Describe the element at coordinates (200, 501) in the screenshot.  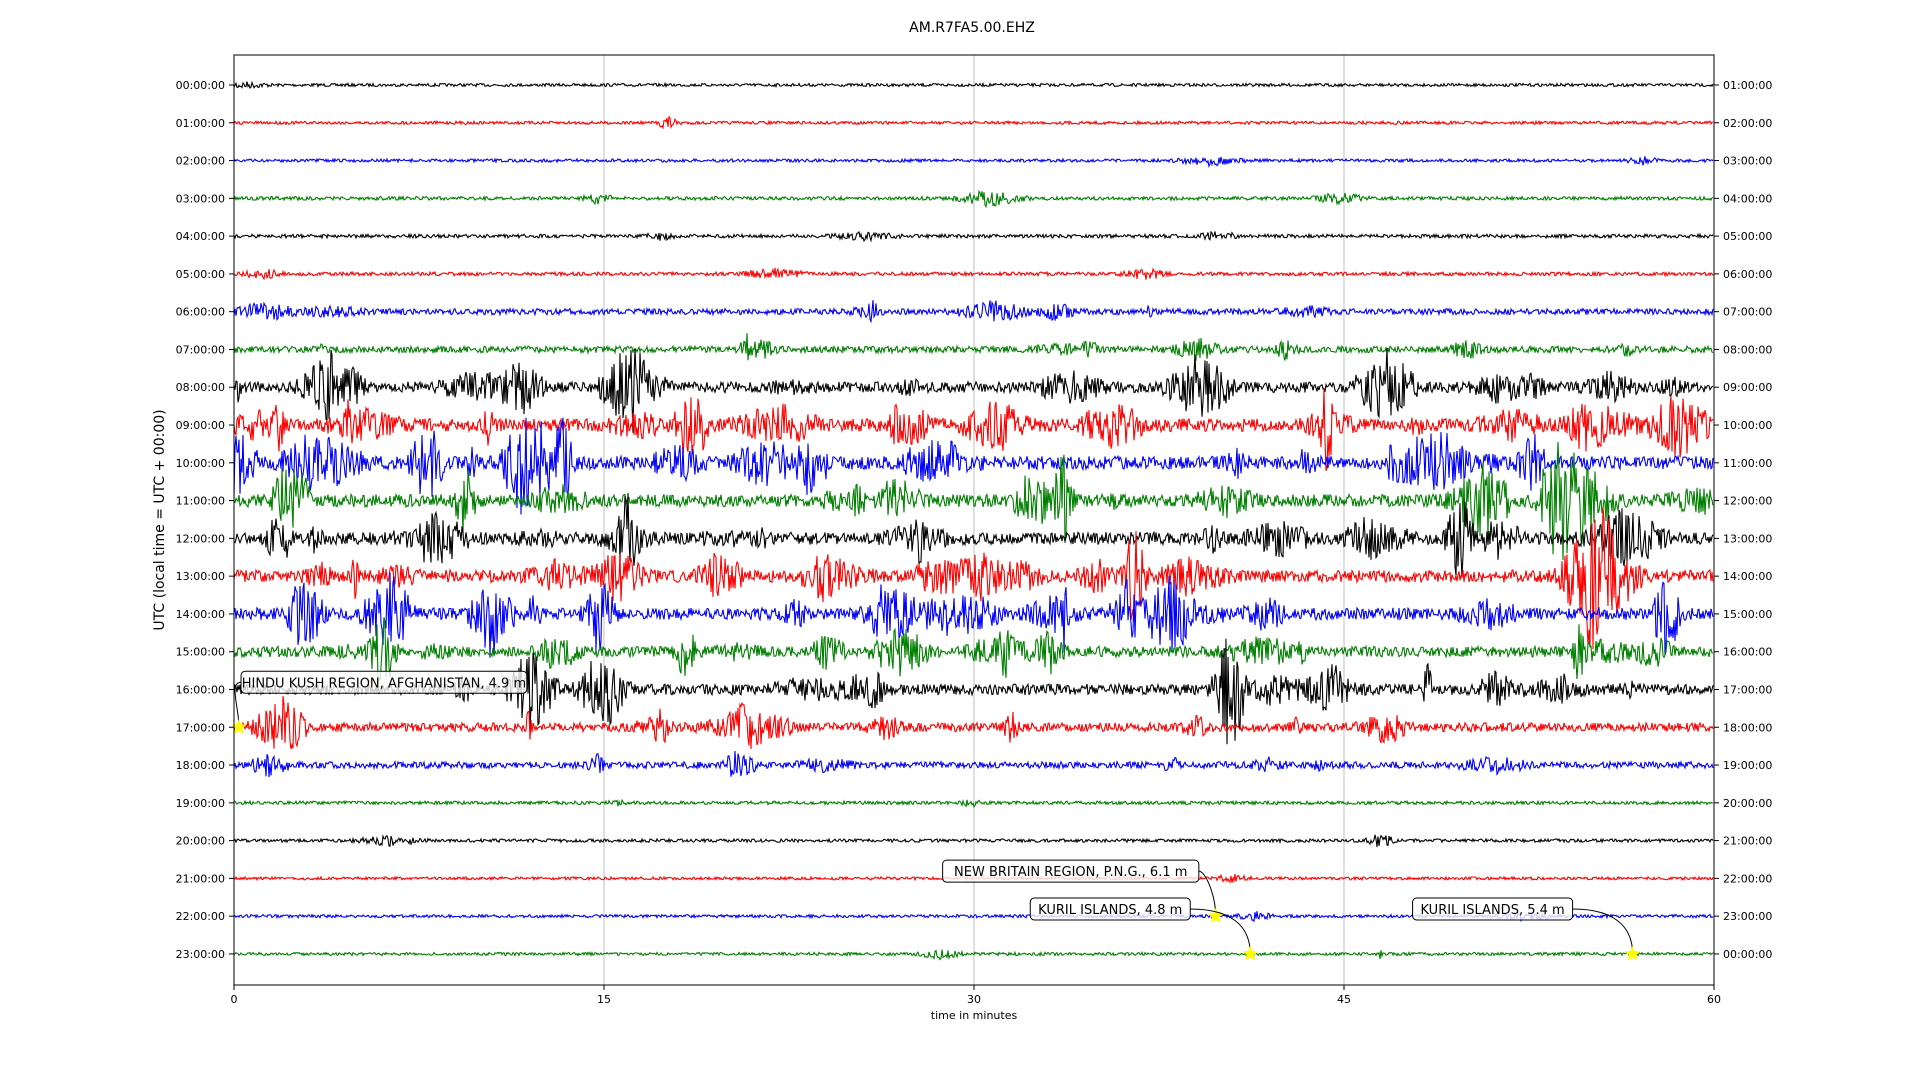
I see `y-tick-label-left-11: 11:00:00` at that location.